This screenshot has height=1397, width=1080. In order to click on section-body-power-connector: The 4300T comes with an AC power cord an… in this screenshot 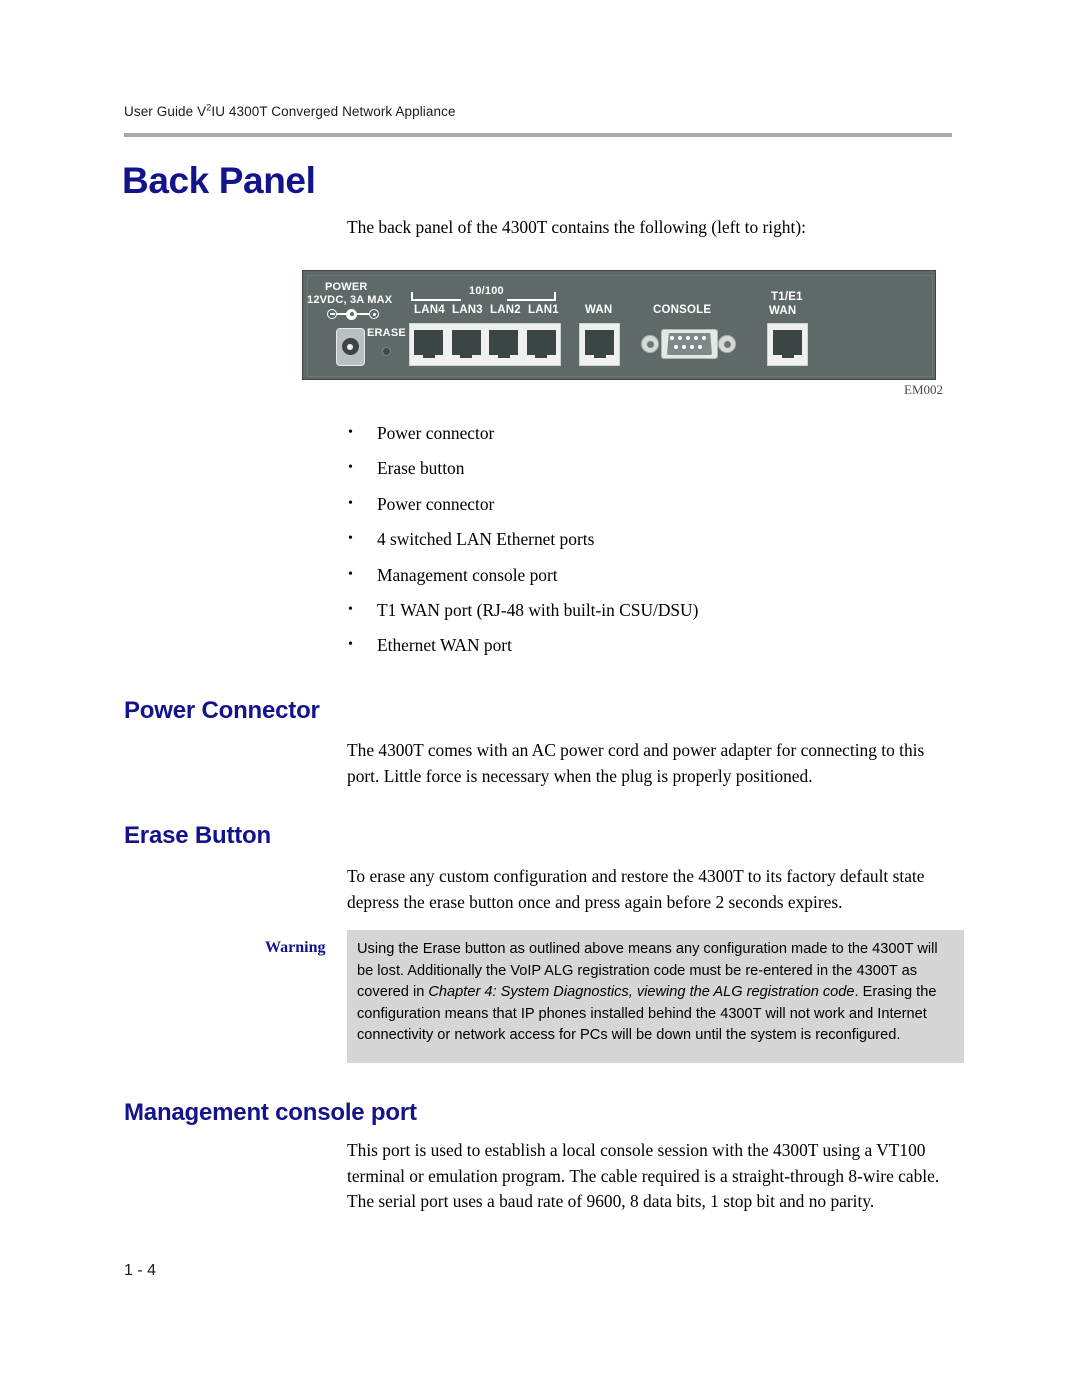, I will do `click(636, 763)`.